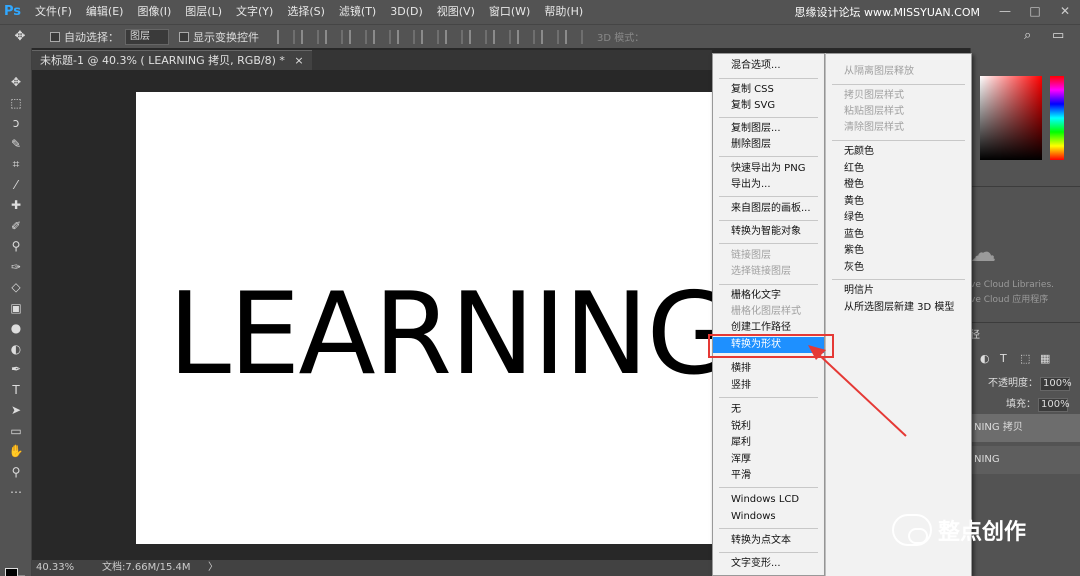 The image size is (1080, 576). I want to click on gradient-tool-icon: ▣, so click(16, 308).